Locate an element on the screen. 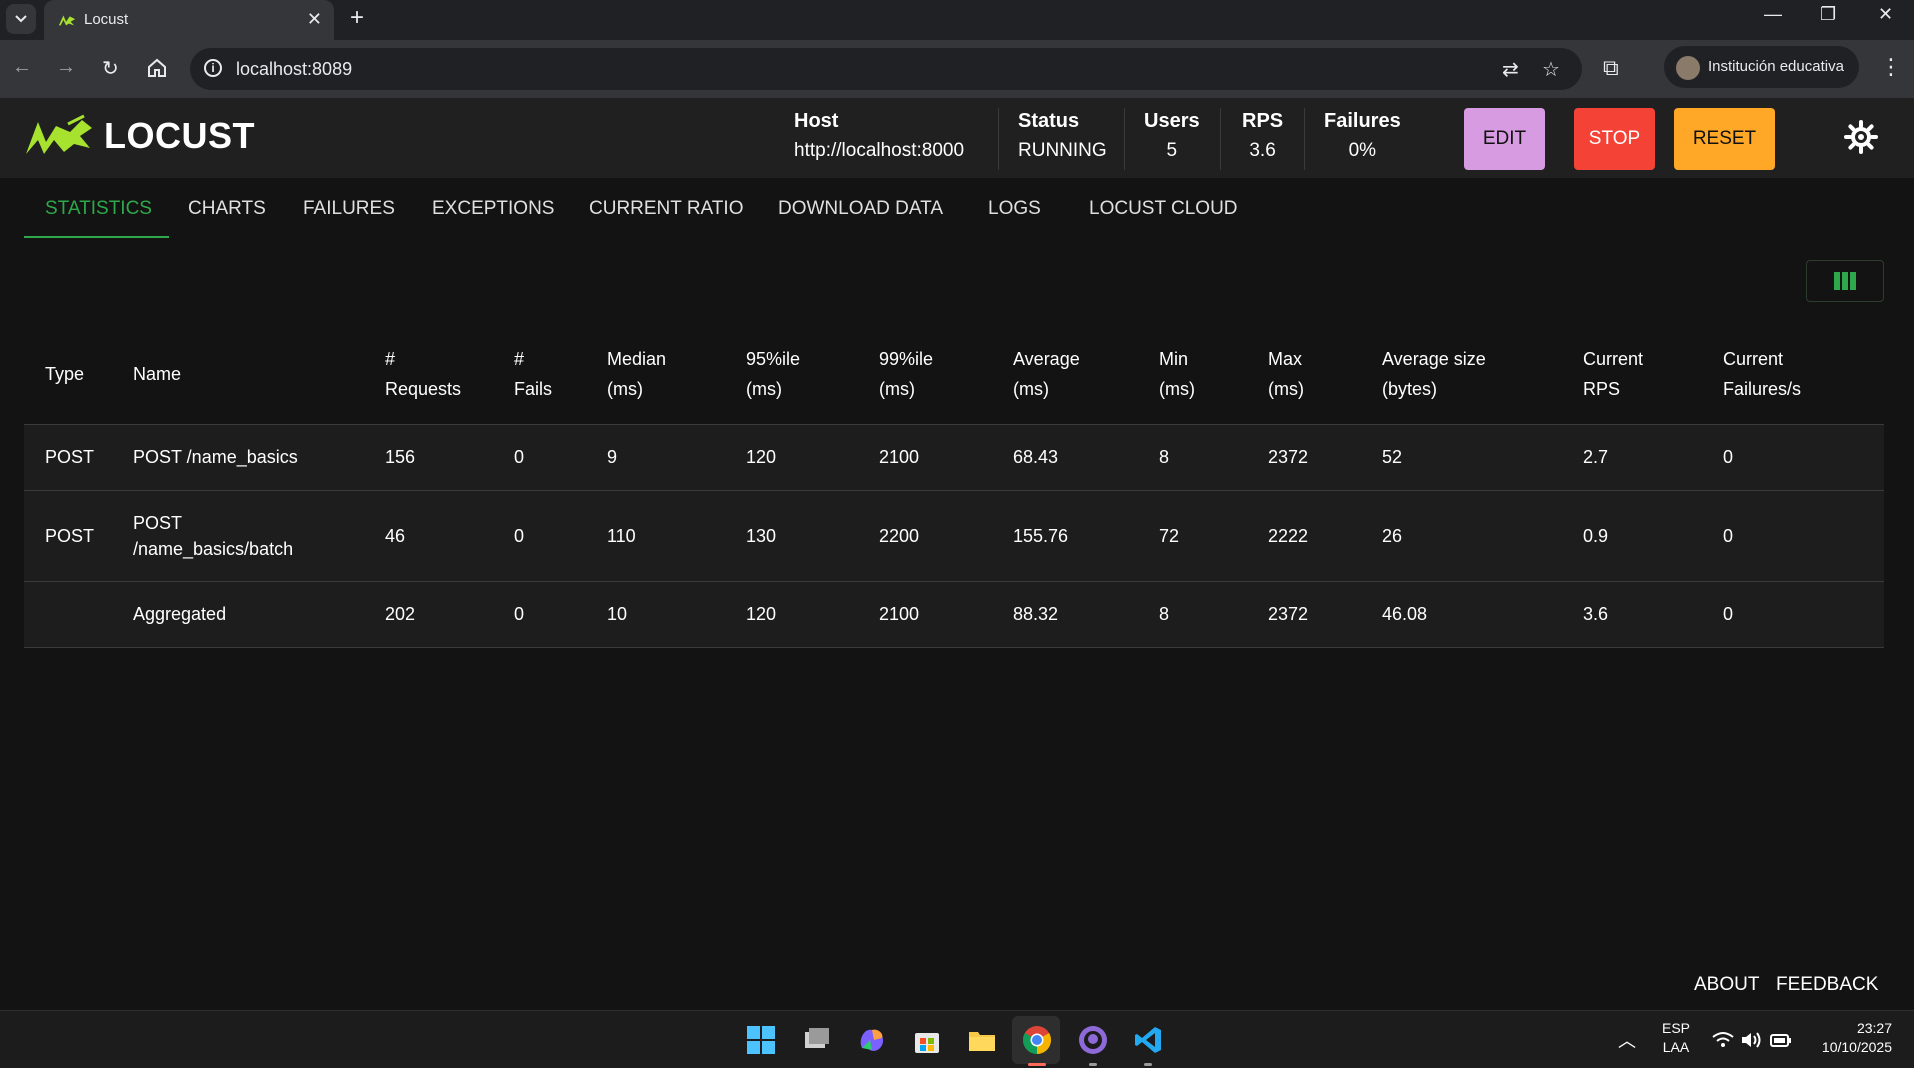 This screenshot has width=1914, height=1068. rps-stat: RPS 3.6 is located at coordinates (1262, 136).